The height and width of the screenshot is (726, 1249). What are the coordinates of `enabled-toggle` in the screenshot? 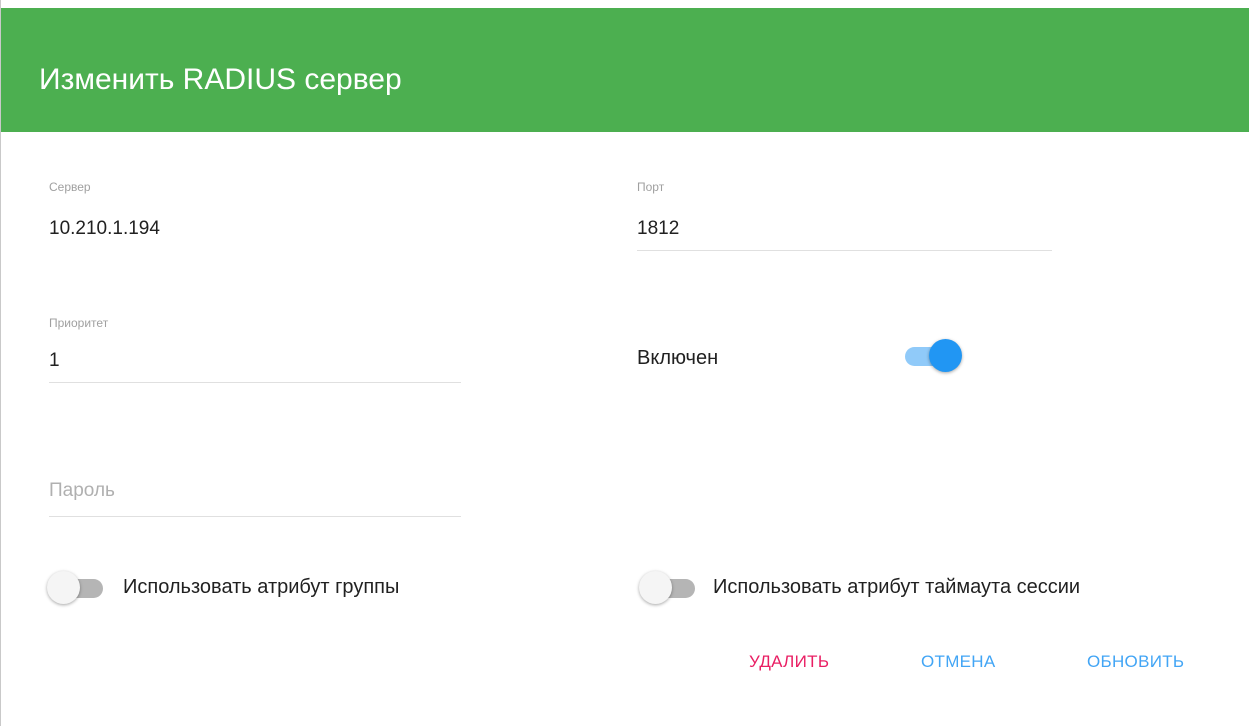 It's located at (935, 356).